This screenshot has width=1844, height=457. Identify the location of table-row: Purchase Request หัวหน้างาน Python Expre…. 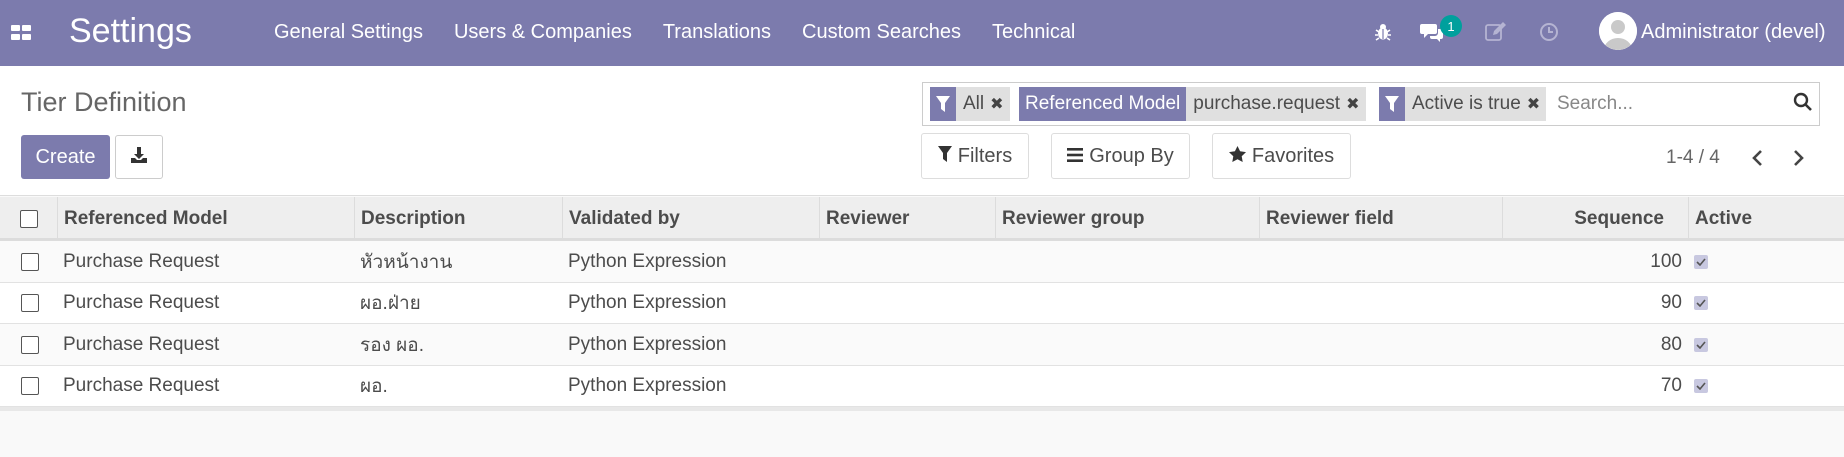
(922, 262).